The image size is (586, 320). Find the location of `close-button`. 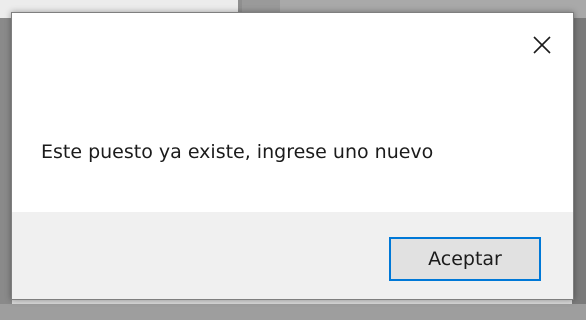

close-button is located at coordinates (542, 45).